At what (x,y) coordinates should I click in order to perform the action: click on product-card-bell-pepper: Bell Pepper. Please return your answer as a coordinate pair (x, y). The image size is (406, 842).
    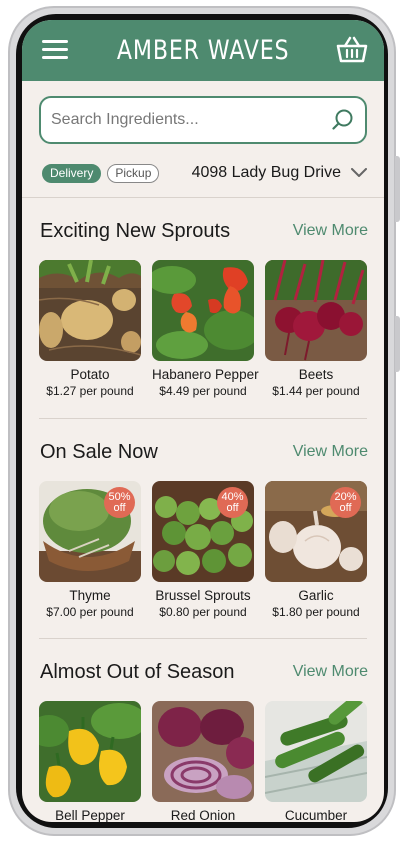
    Looking at the image, I should click on (90, 761).